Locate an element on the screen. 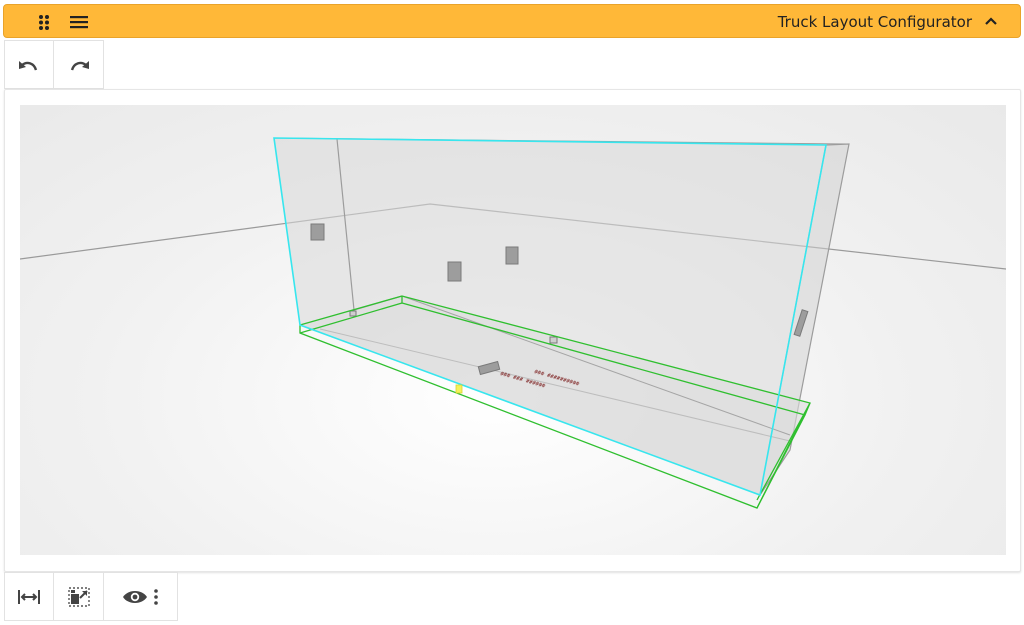 The width and height of the screenshot is (1024, 625). title-bar: Truck Layout Configurator is located at coordinates (512, 21).